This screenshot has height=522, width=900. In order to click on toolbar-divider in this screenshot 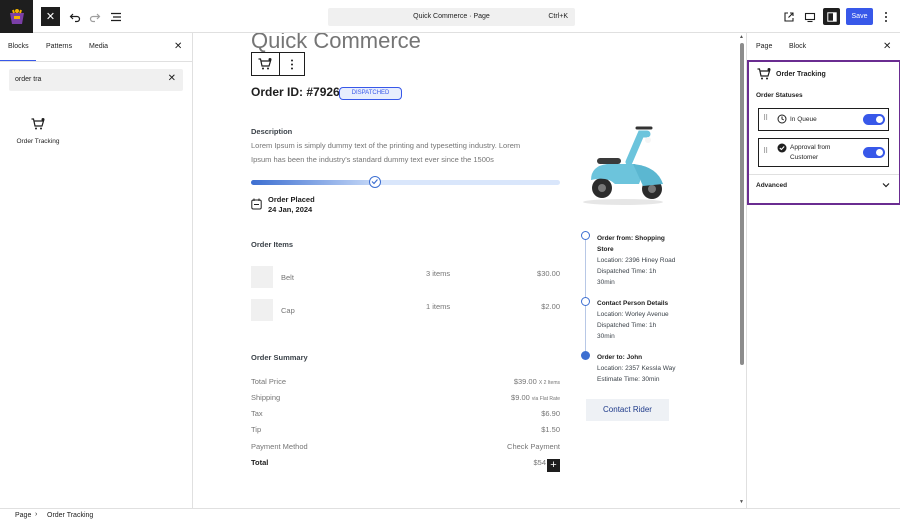, I will do `click(279, 64)`.